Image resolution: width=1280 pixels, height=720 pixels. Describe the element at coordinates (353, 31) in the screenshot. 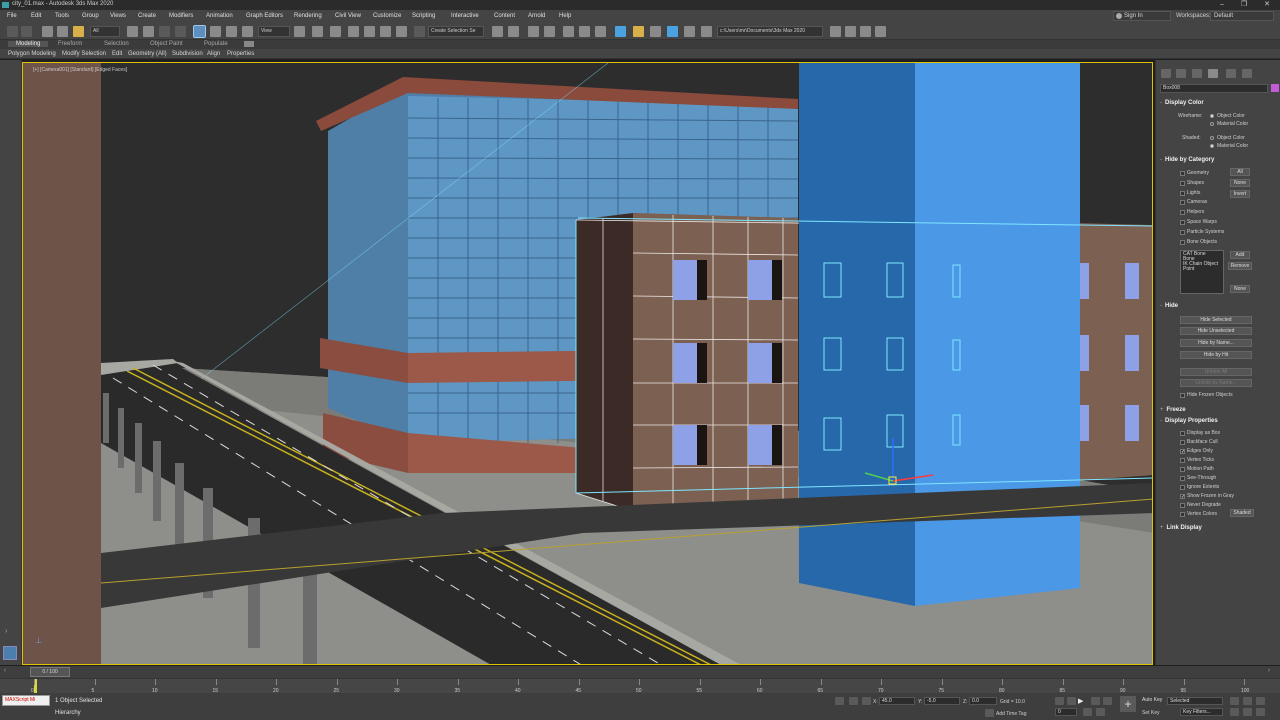

I see `snaps-toggle-icon` at that location.